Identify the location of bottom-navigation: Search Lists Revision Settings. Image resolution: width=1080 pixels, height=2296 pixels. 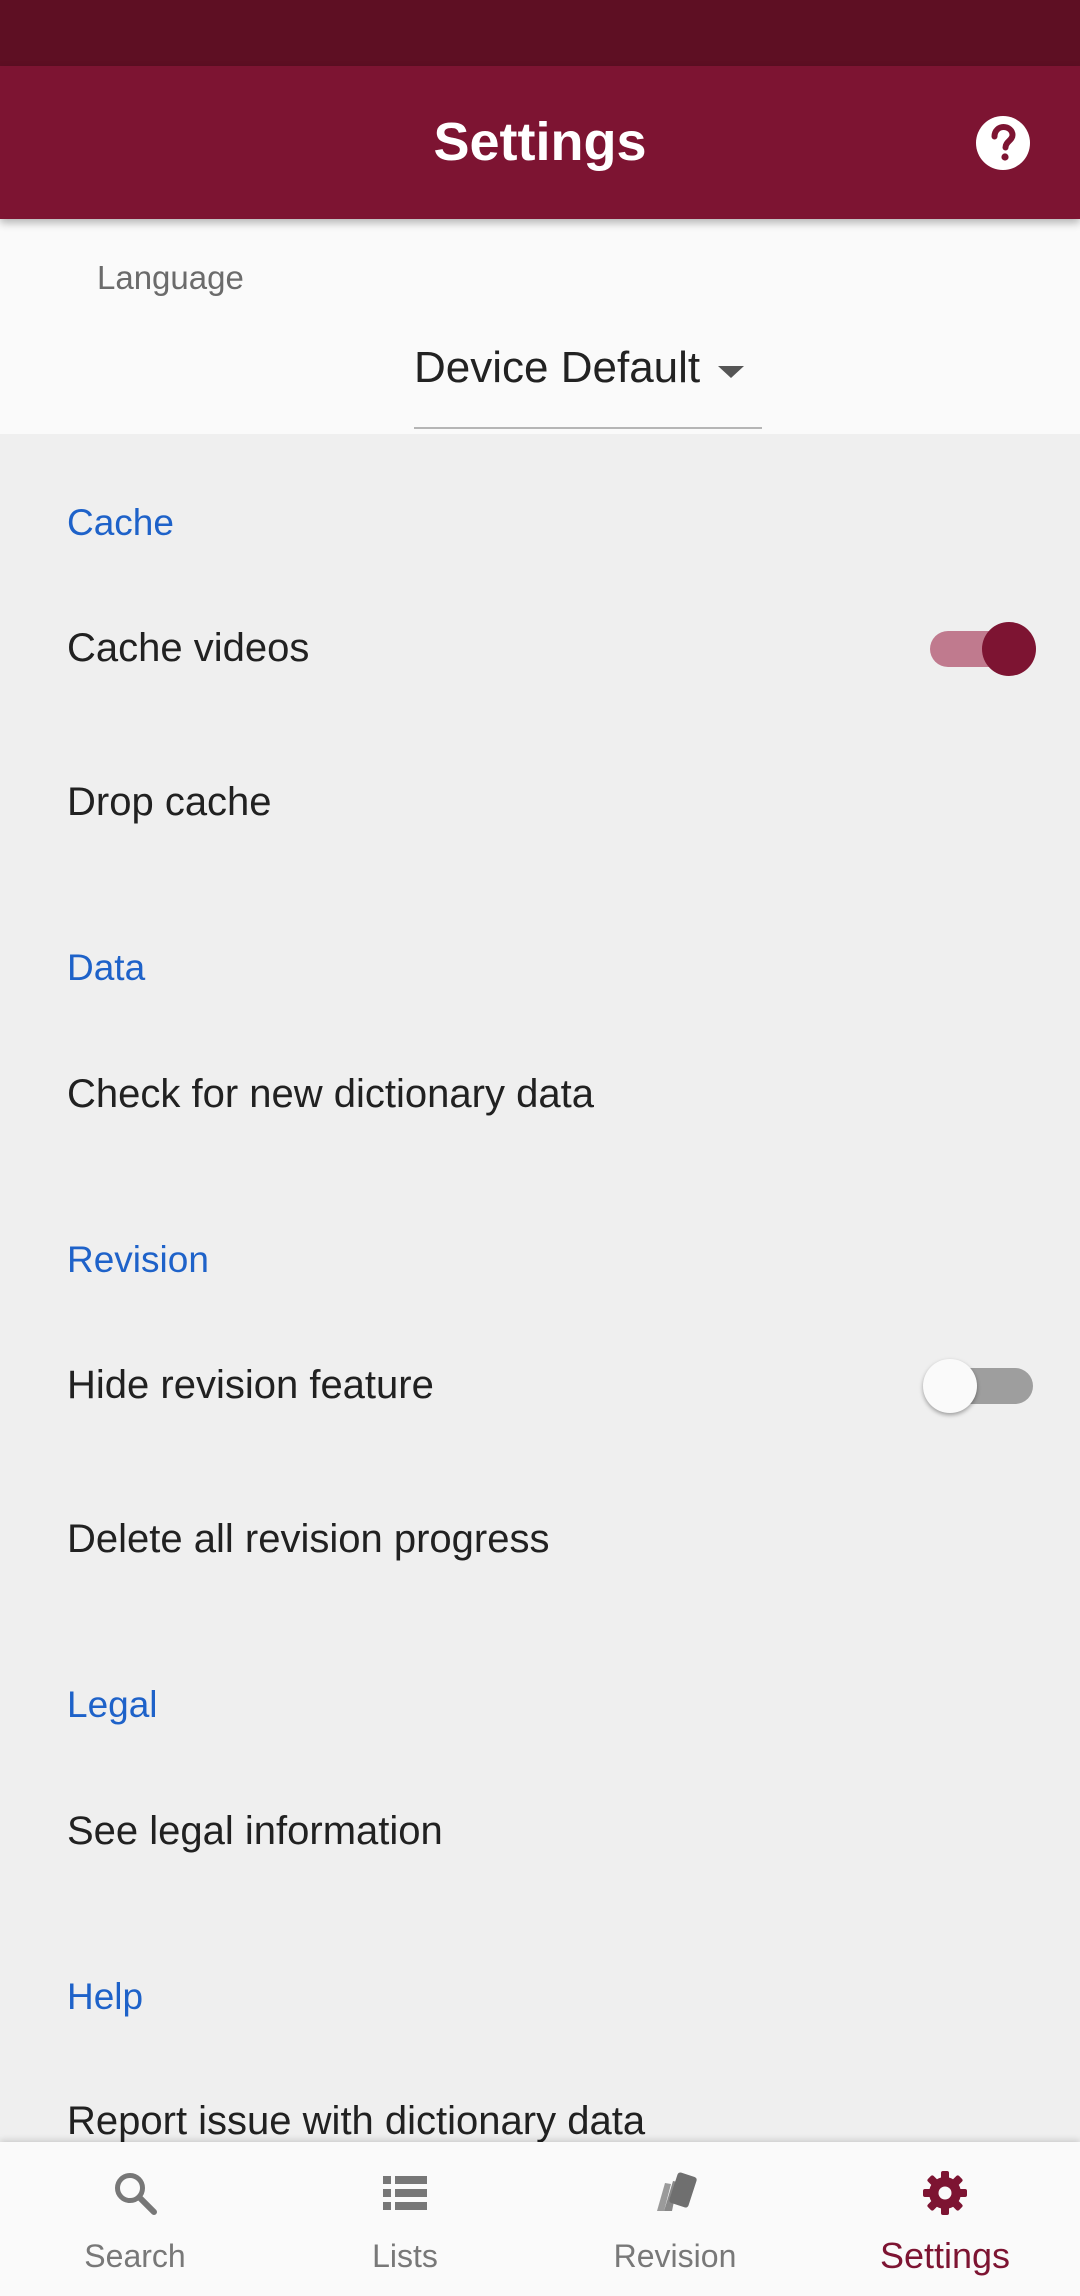
(540, 2219).